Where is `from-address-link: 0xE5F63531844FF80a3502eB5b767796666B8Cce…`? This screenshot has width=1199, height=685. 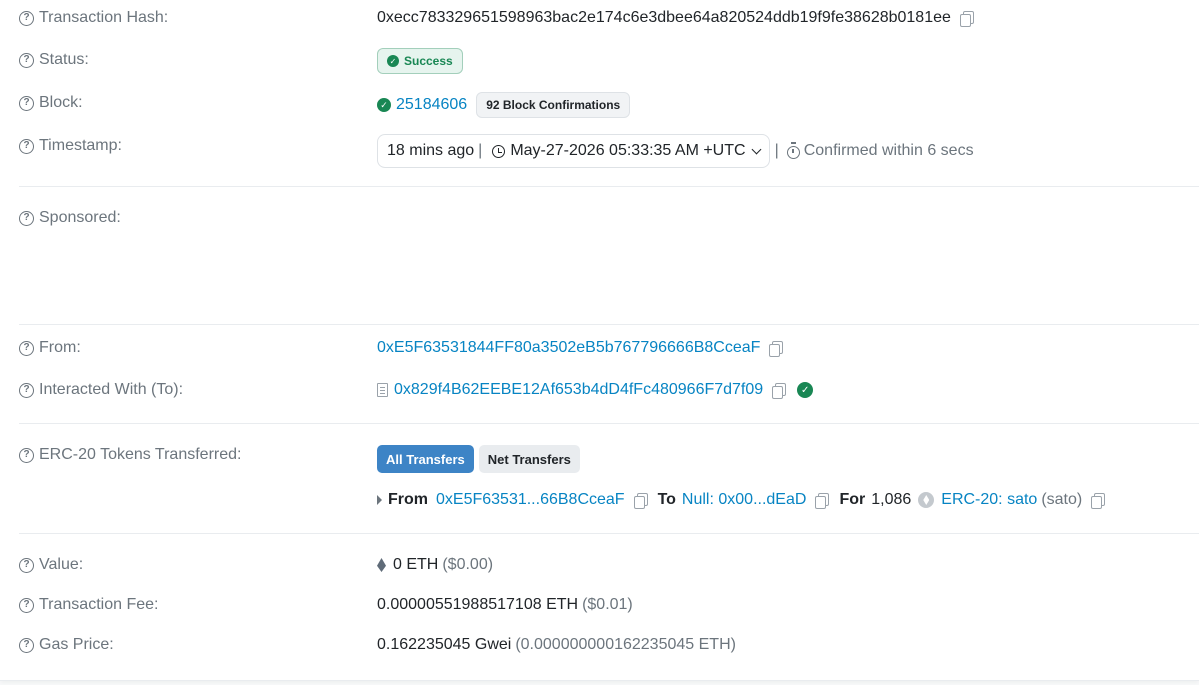 from-address-link: 0xE5F63531844FF80a3502eB5b767796666B8Cce… is located at coordinates (568, 348).